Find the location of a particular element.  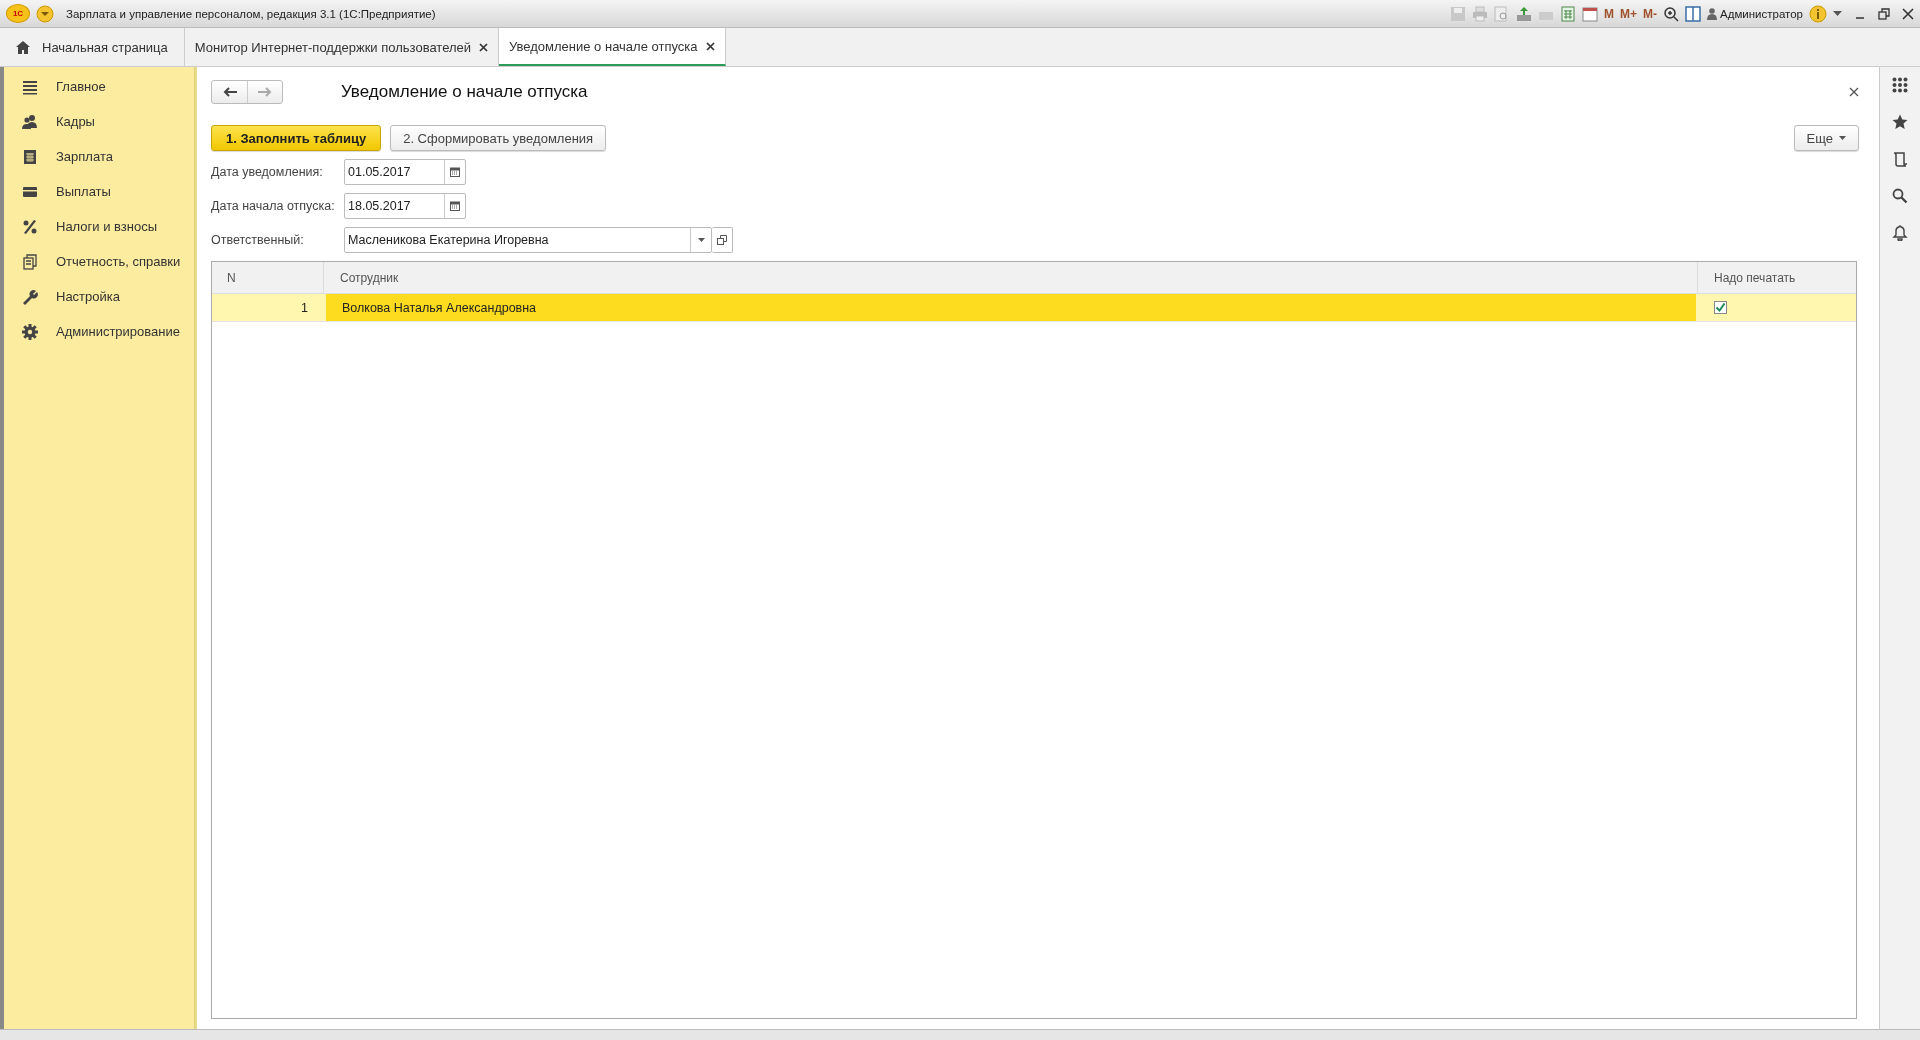

restore-icon is located at coordinates (1884, 13).